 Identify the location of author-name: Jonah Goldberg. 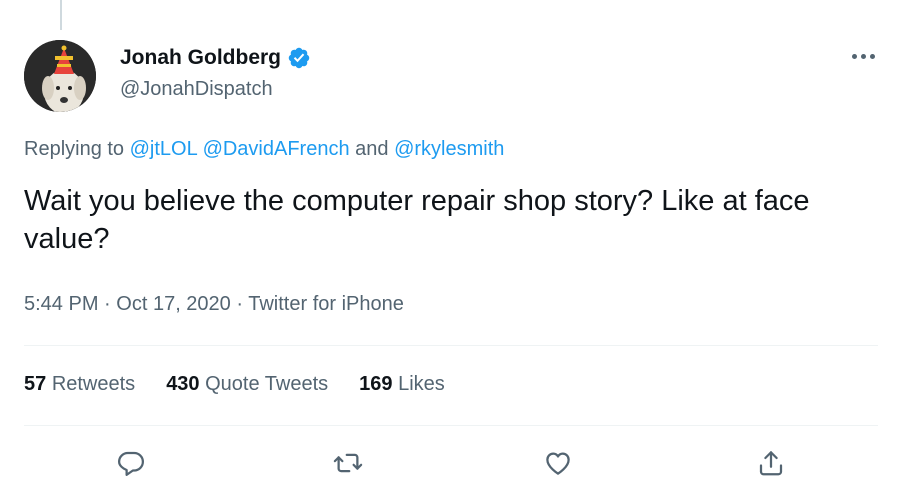
(215, 58).